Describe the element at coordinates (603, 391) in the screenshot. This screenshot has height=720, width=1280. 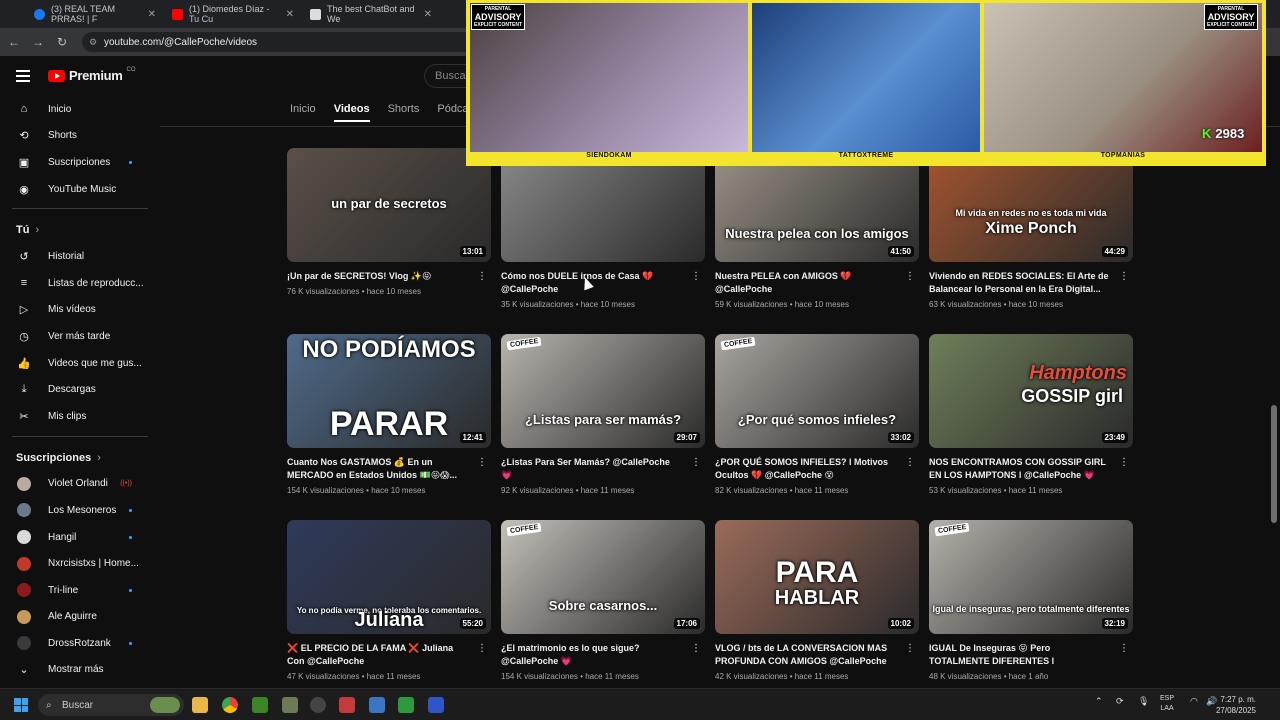
I see `video-thumbnail: COFFEE ¿Listas para ser mamás? 29:07` at that location.